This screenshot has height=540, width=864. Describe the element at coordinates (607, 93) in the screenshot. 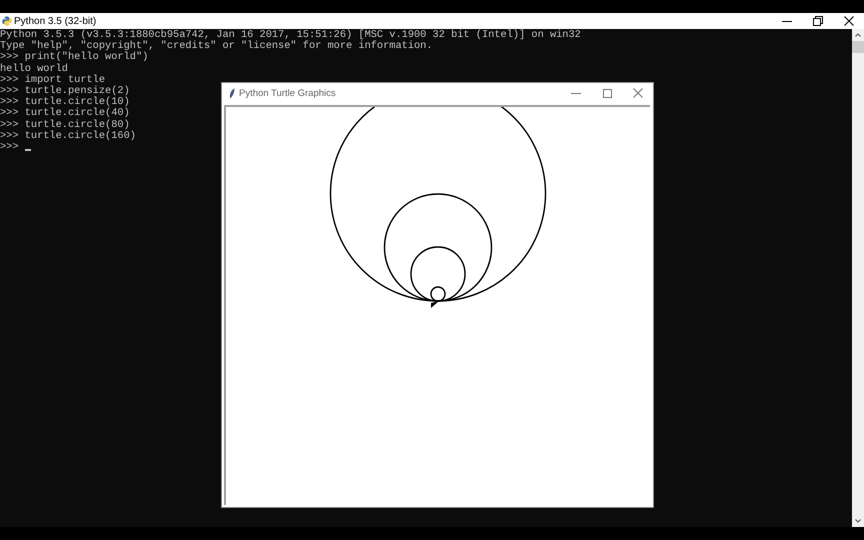

I see `maximize-icon` at that location.